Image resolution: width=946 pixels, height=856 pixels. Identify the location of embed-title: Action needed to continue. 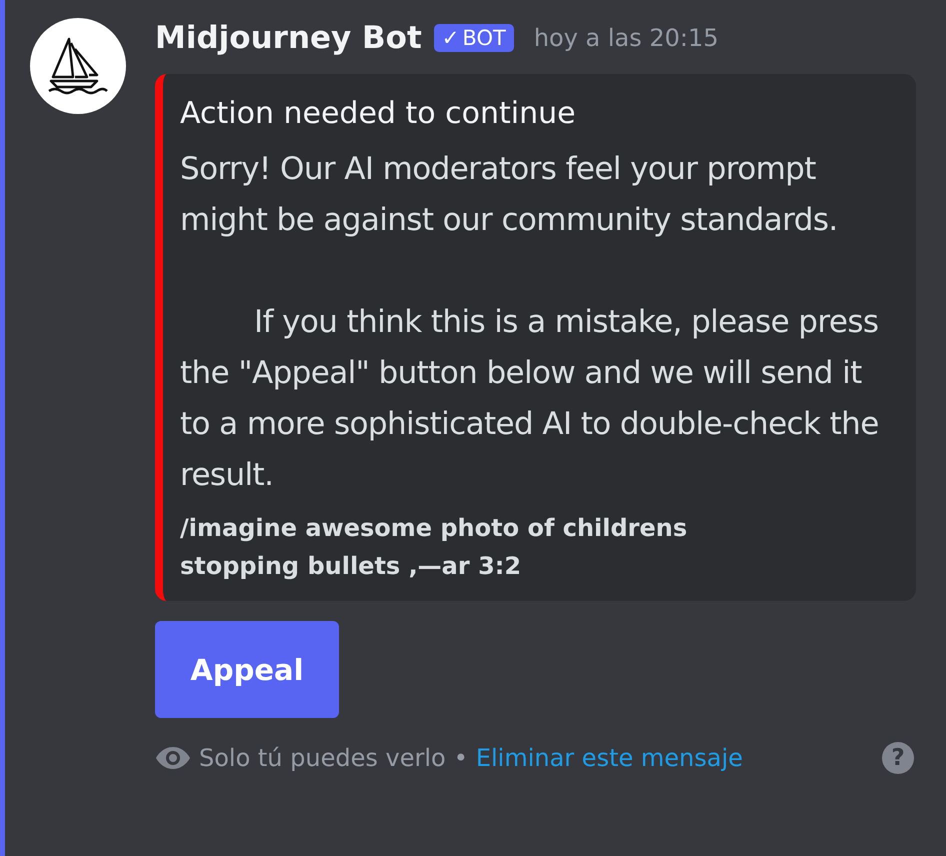
(378, 114).